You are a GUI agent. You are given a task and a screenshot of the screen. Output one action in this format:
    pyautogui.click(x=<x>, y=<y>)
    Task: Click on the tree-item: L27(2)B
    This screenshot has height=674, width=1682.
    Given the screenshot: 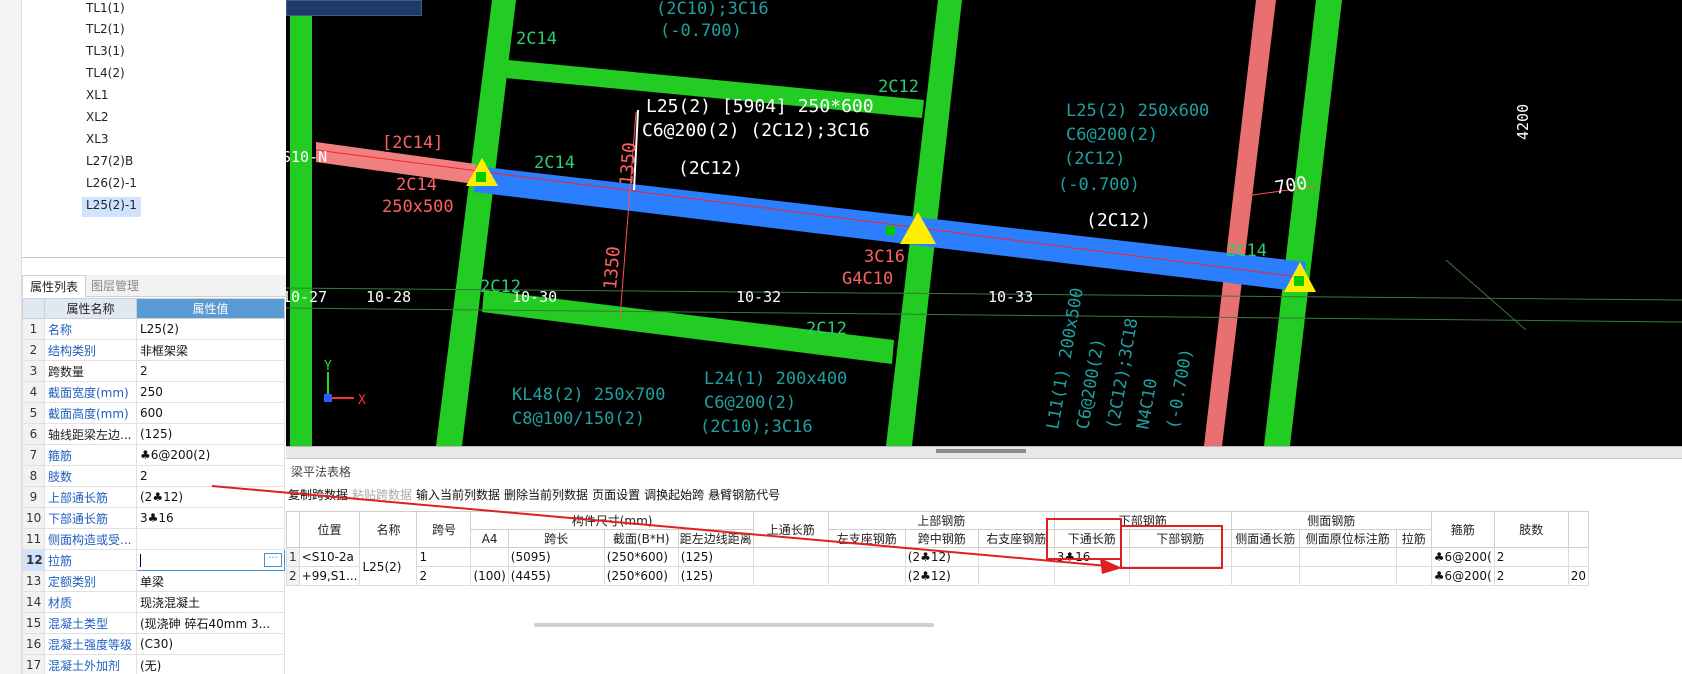 What is the action you would take?
    pyautogui.click(x=109, y=163)
    